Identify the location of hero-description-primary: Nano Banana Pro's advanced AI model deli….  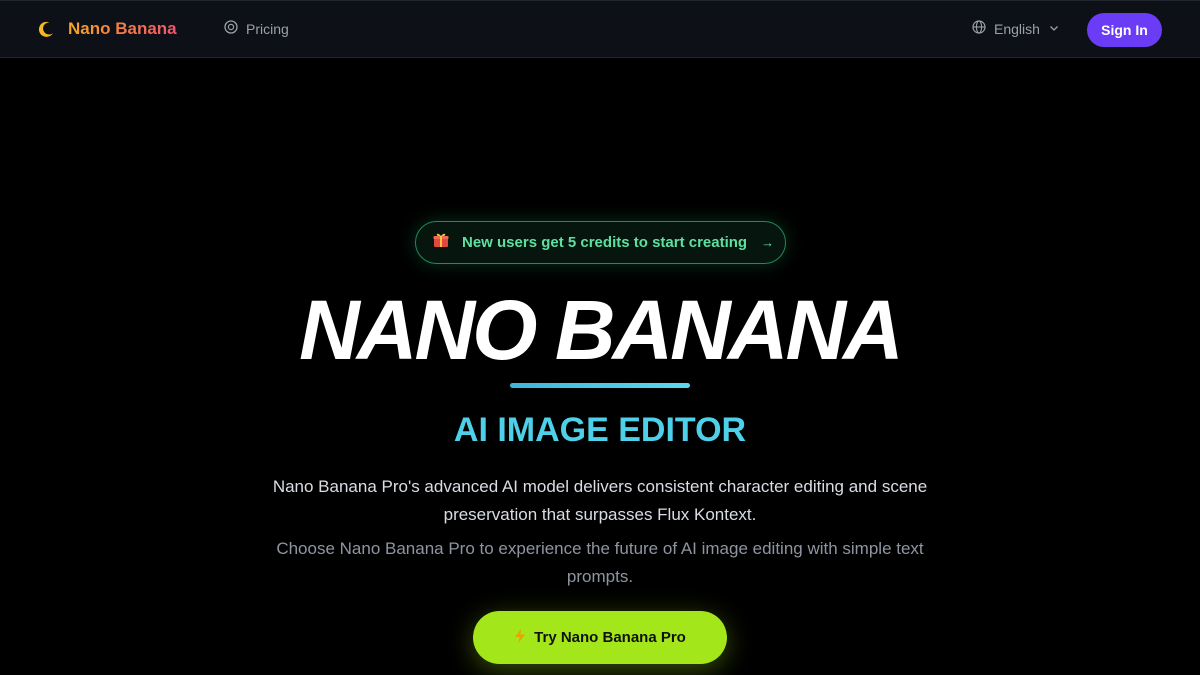
(600, 500).